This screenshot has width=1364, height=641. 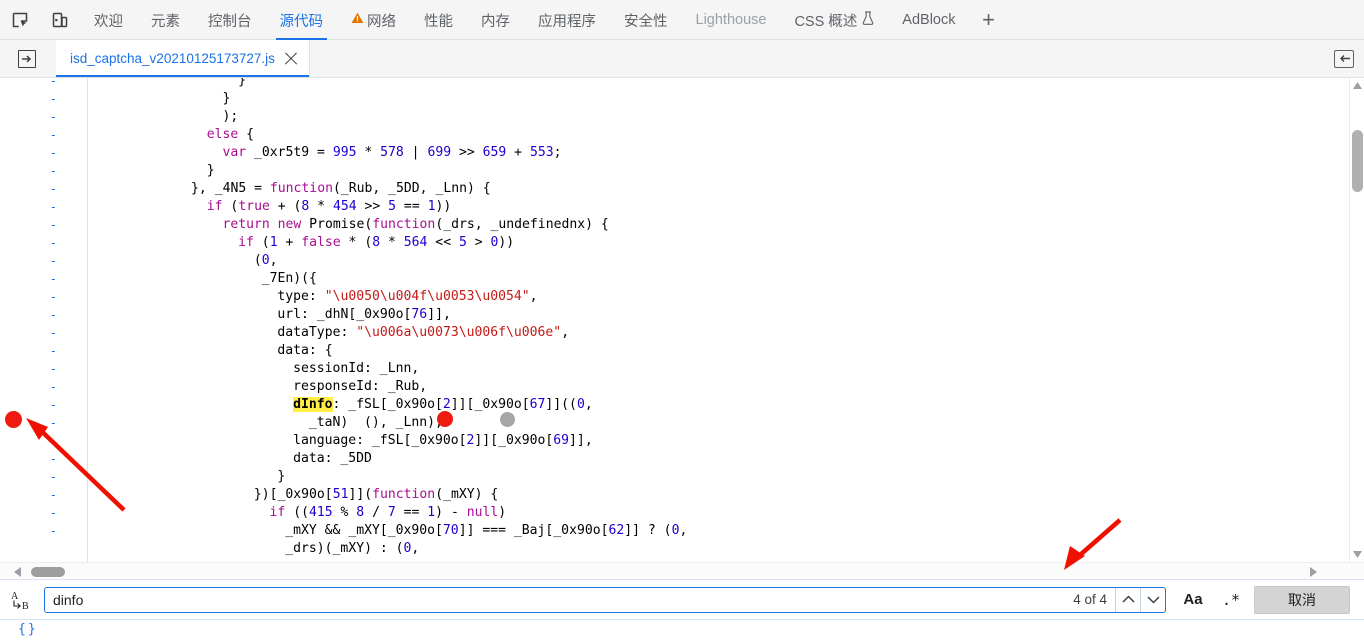 What do you see at coordinates (682, 571) in the screenshot?
I see `editor-horizontal-scrollbar` at bounding box center [682, 571].